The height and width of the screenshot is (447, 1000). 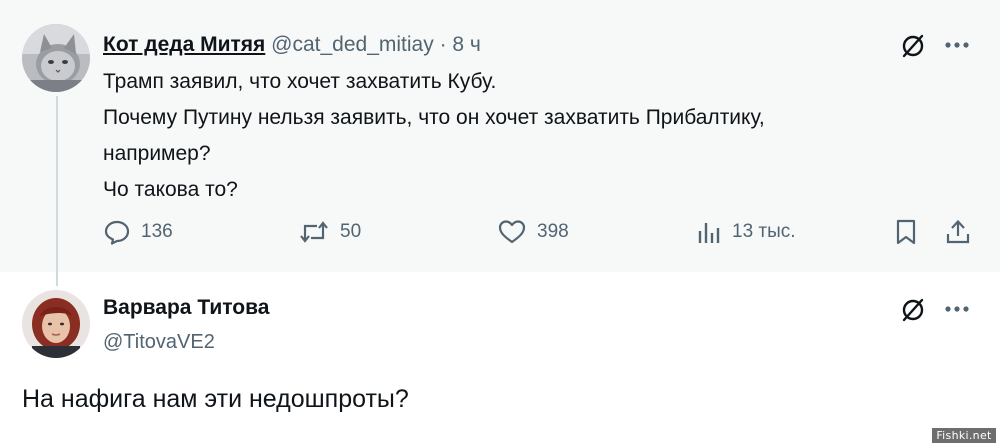 I want to click on display-name: Варвара Титова, so click(x=186, y=307).